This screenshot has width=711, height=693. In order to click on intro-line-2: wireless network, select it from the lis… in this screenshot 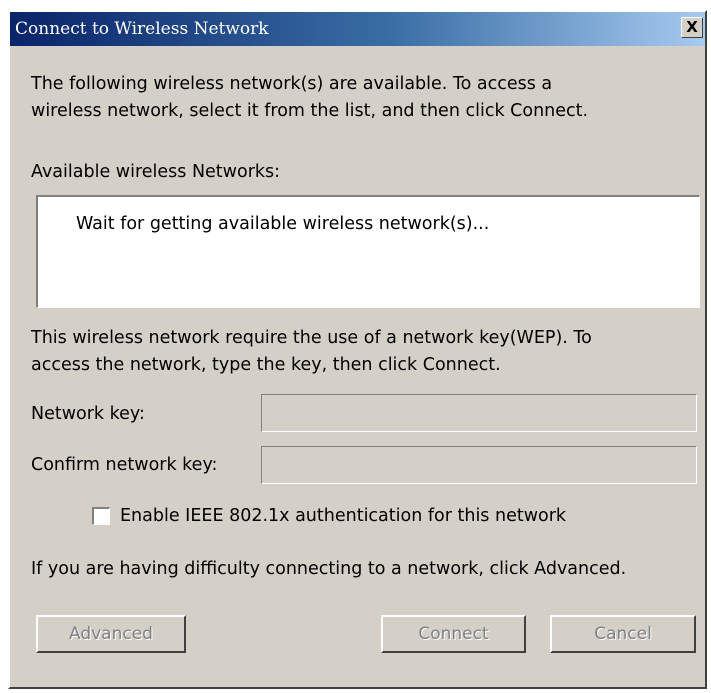, I will do `click(310, 111)`.